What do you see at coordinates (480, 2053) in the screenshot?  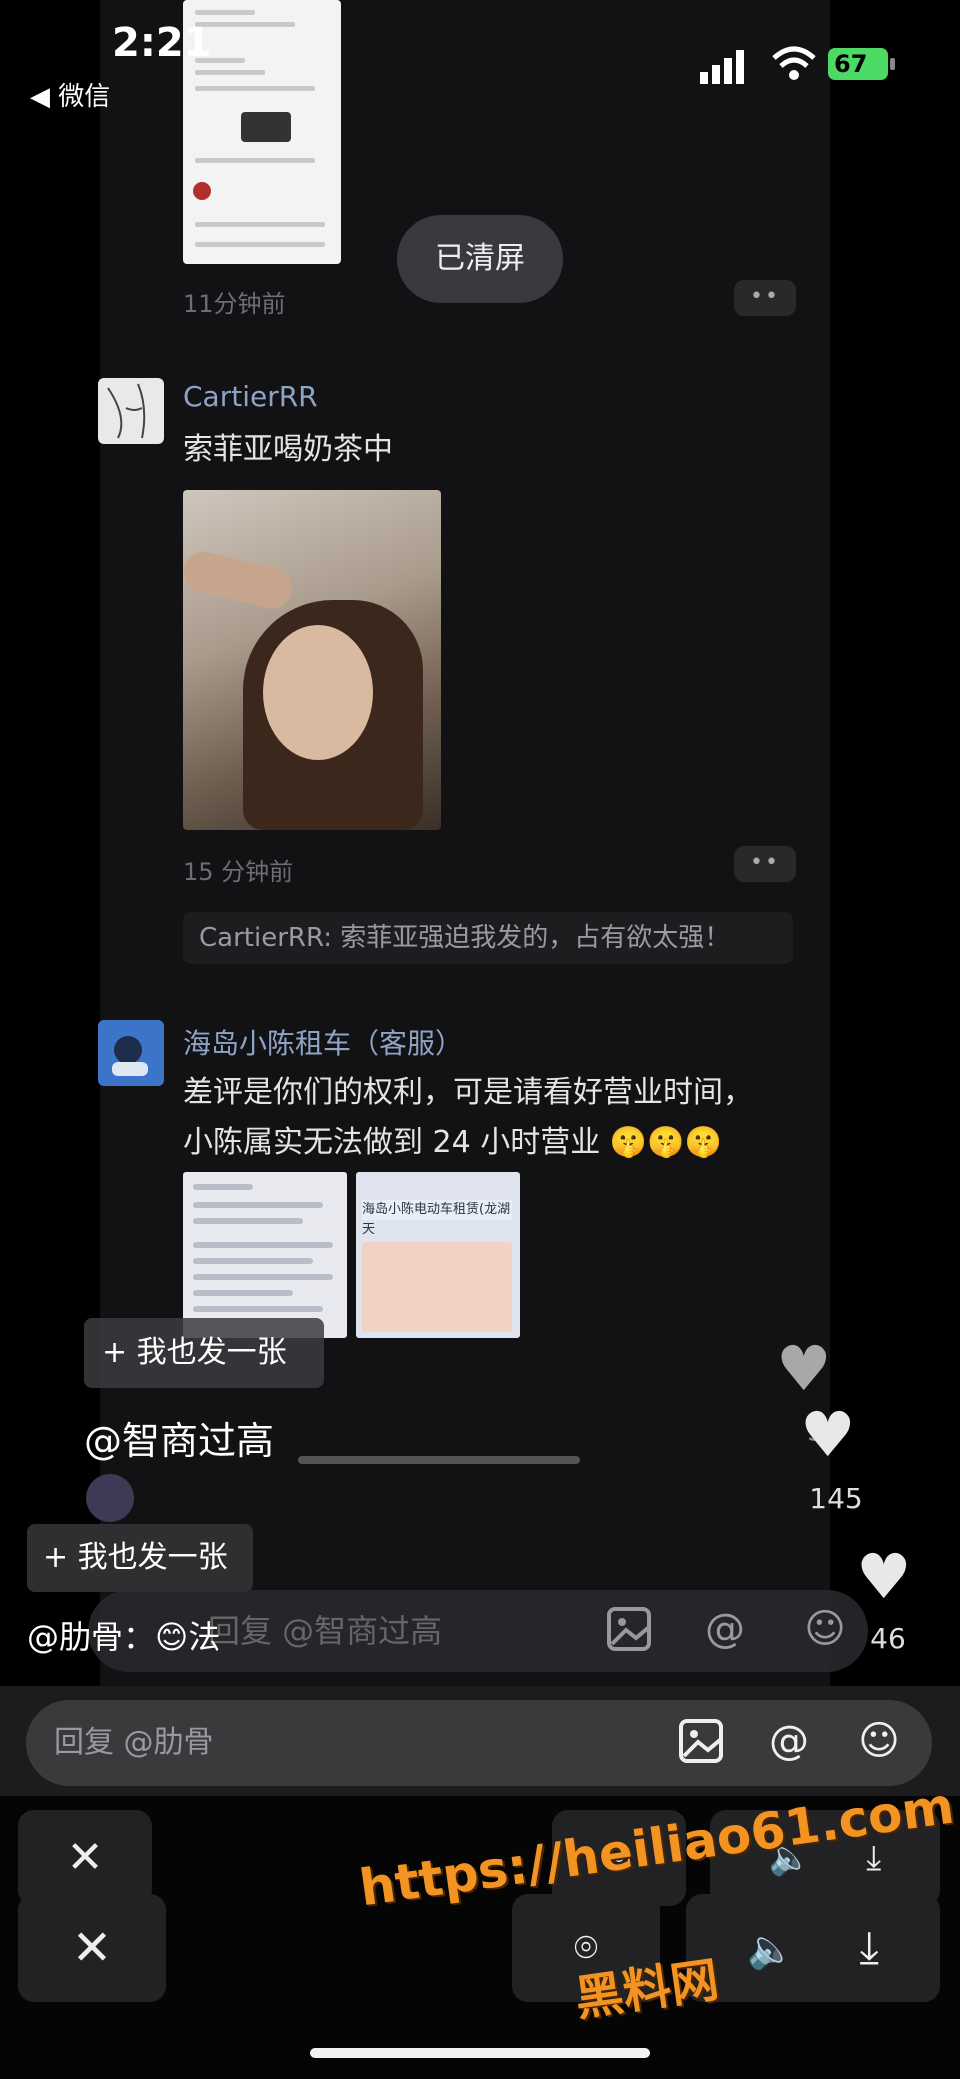 I see `home-indicator` at bounding box center [480, 2053].